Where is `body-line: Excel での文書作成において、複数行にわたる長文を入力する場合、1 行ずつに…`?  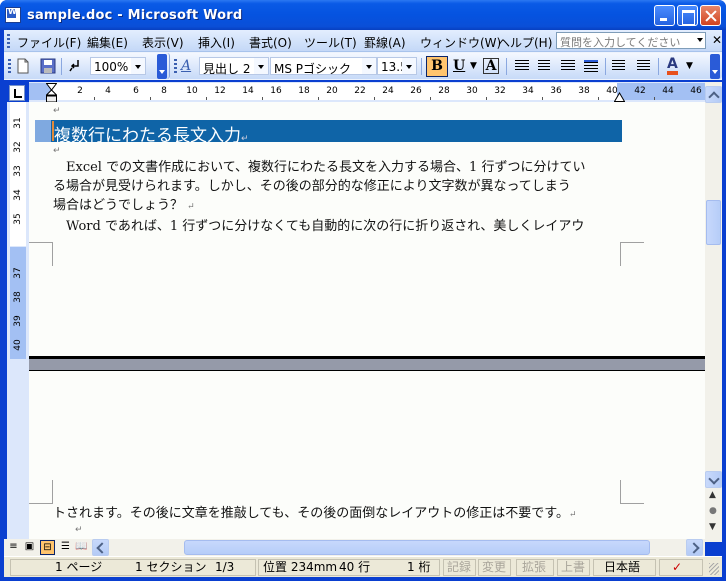
body-line: Excel での文書作成において、複数行にわたる長文を入力する場合、1 行ずつに… is located at coordinates (319, 167).